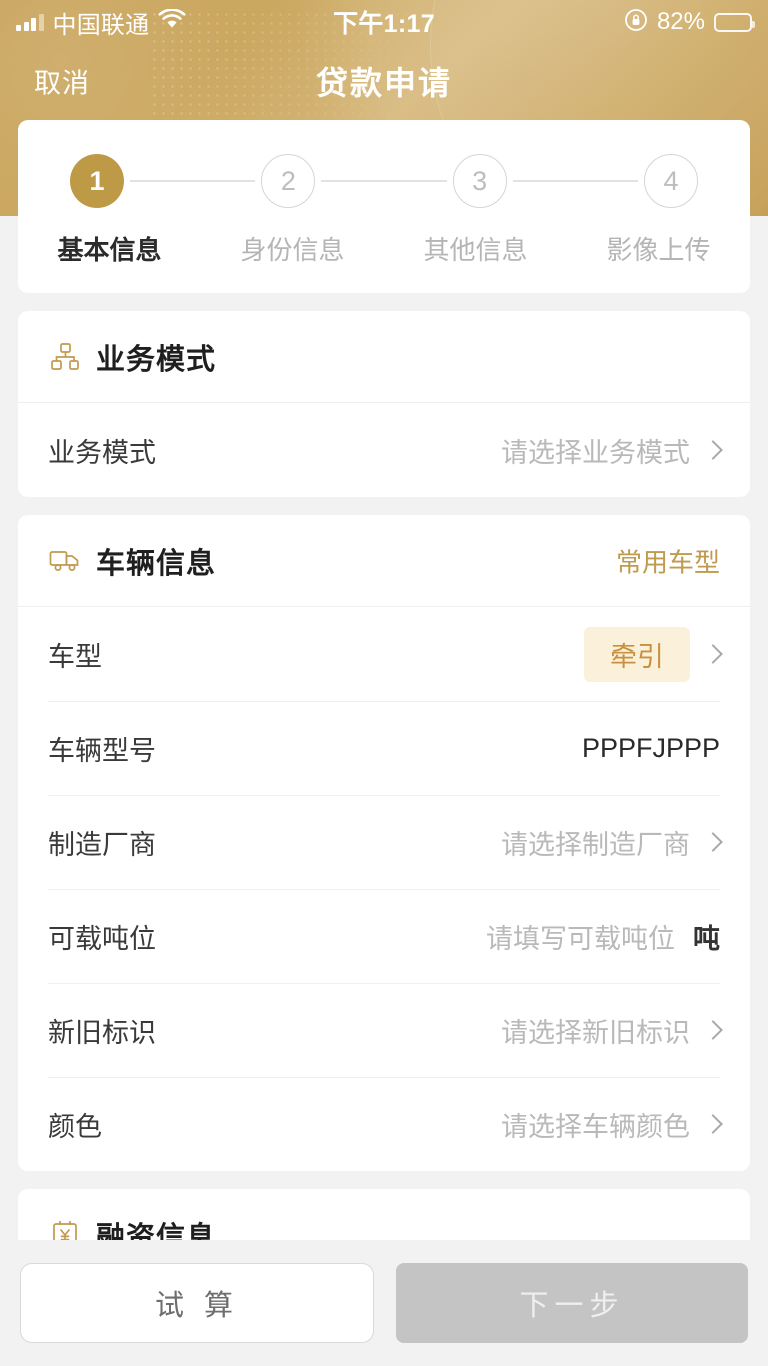 This screenshot has width=768, height=1366. What do you see at coordinates (595, 1126) in the screenshot?
I see `row-placeholder-color: 请选择车辆颜色` at bounding box center [595, 1126].